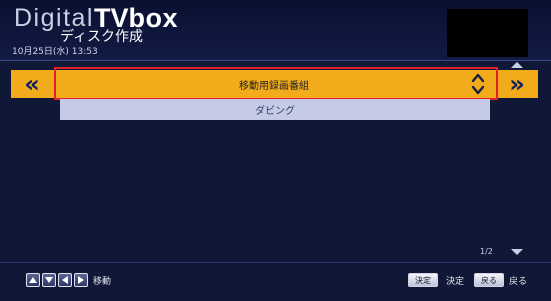  Describe the element at coordinates (55, 52) in the screenshot. I see `datetime-text: 10月25日(水) 13:53` at that location.